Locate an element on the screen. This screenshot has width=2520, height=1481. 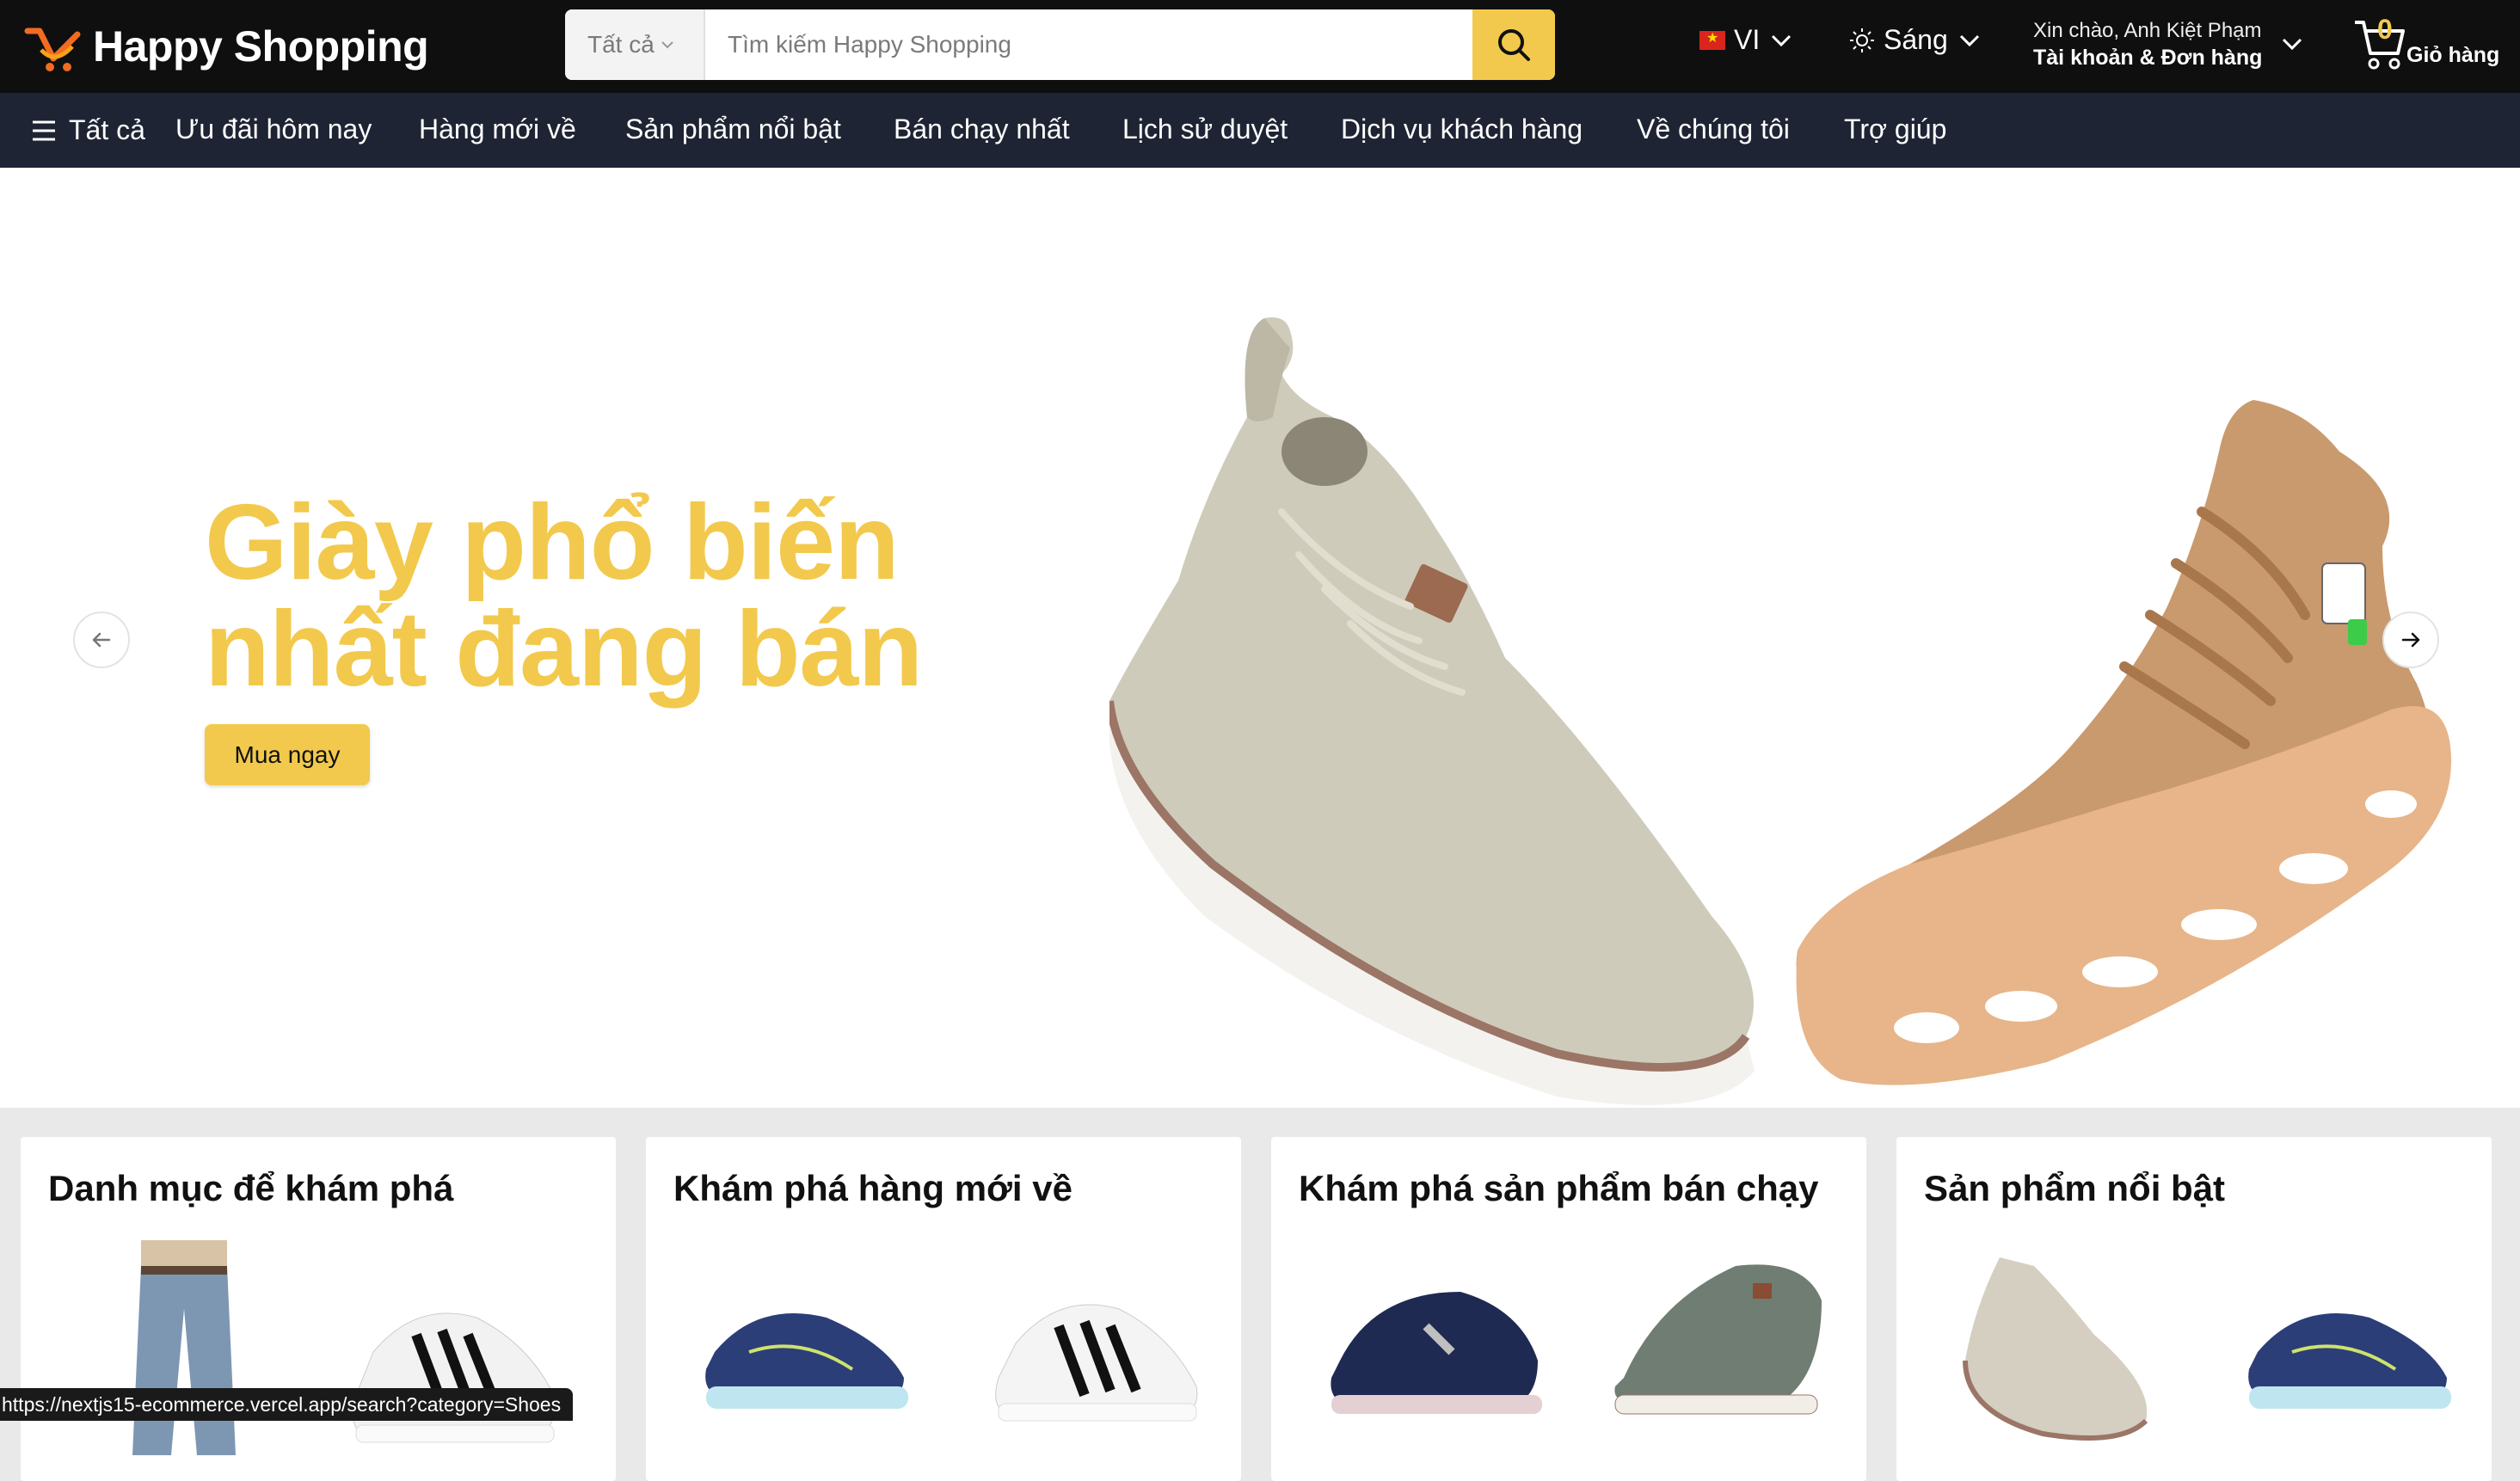
carousel-prev-button is located at coordinates (102, 639).